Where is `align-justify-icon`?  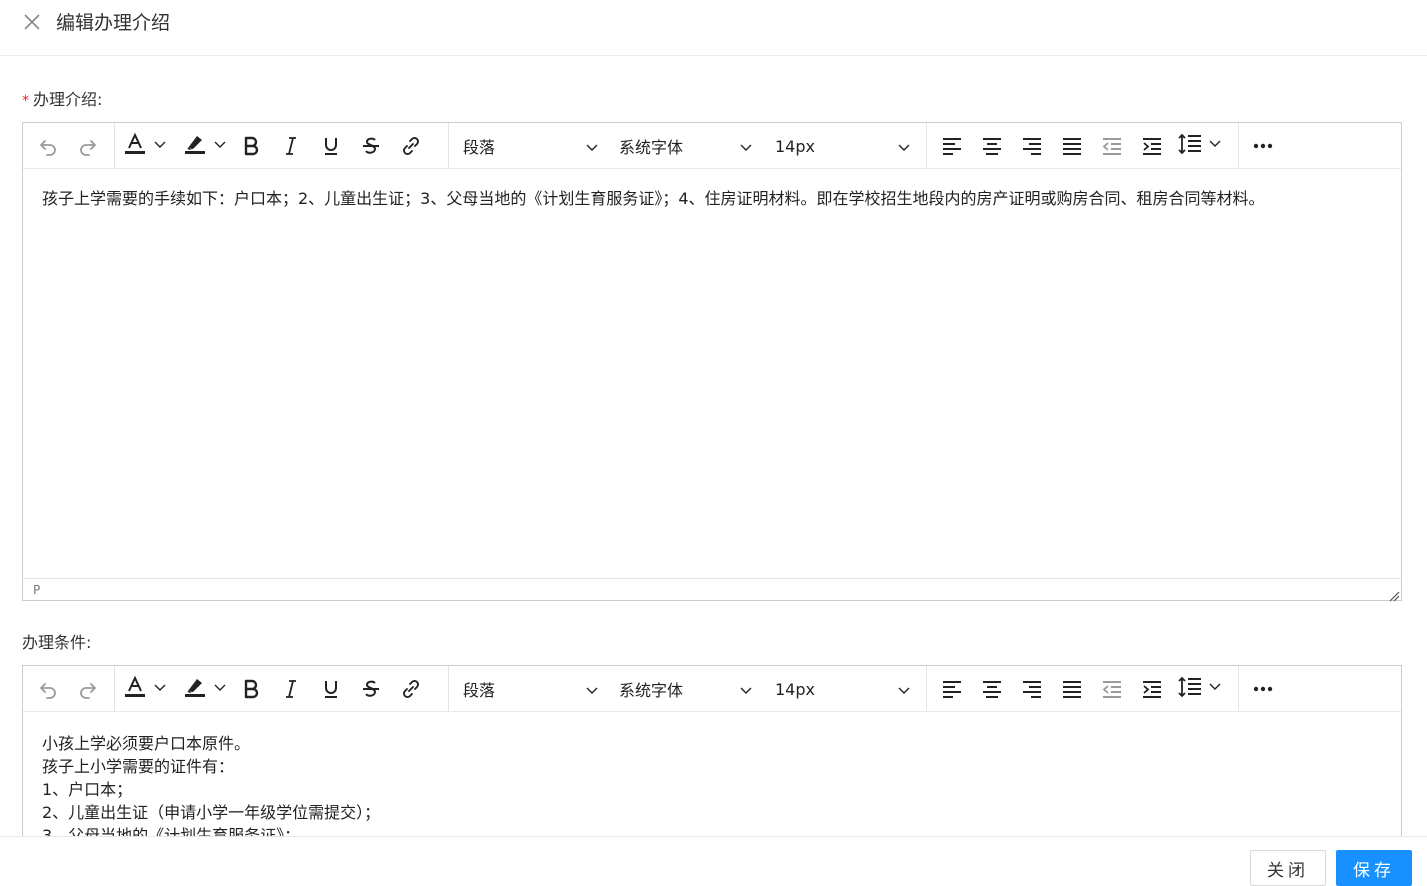
align-justify-icon is located at coordinates (1072, 146).